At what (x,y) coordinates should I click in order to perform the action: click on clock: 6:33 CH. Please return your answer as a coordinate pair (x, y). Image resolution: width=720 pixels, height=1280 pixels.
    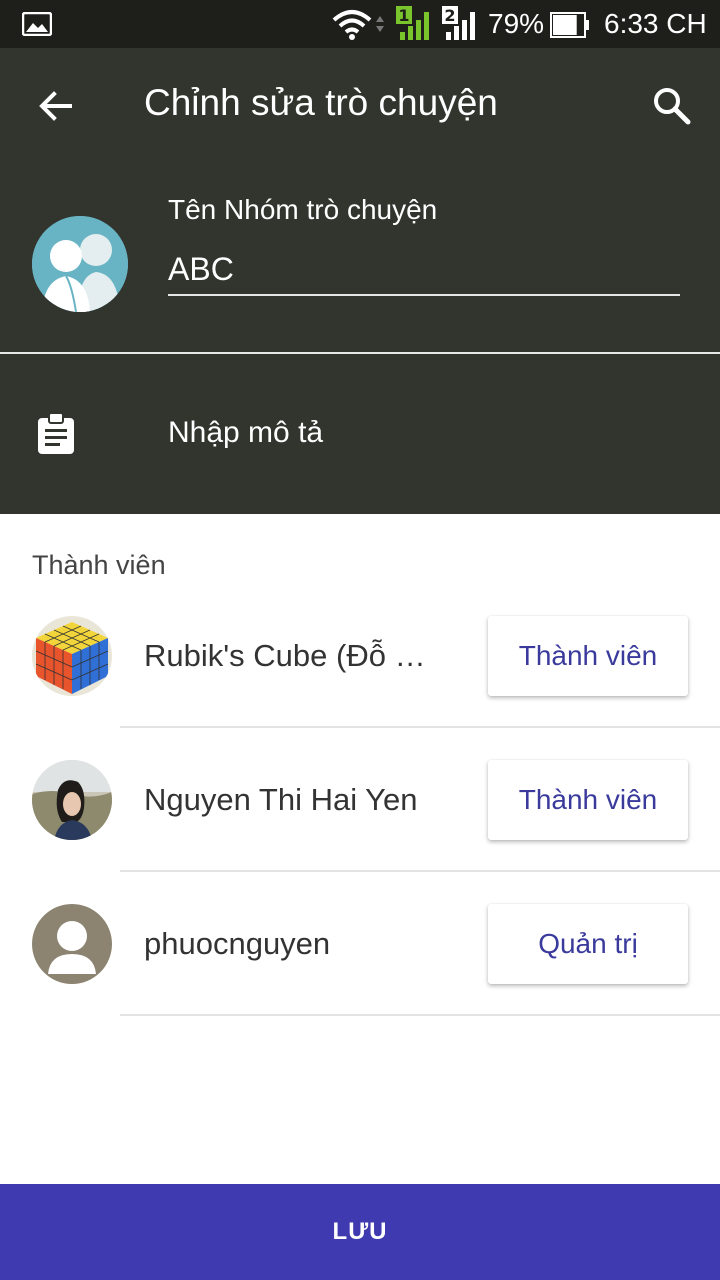
    Looking at the image, I should click on (655, 23).